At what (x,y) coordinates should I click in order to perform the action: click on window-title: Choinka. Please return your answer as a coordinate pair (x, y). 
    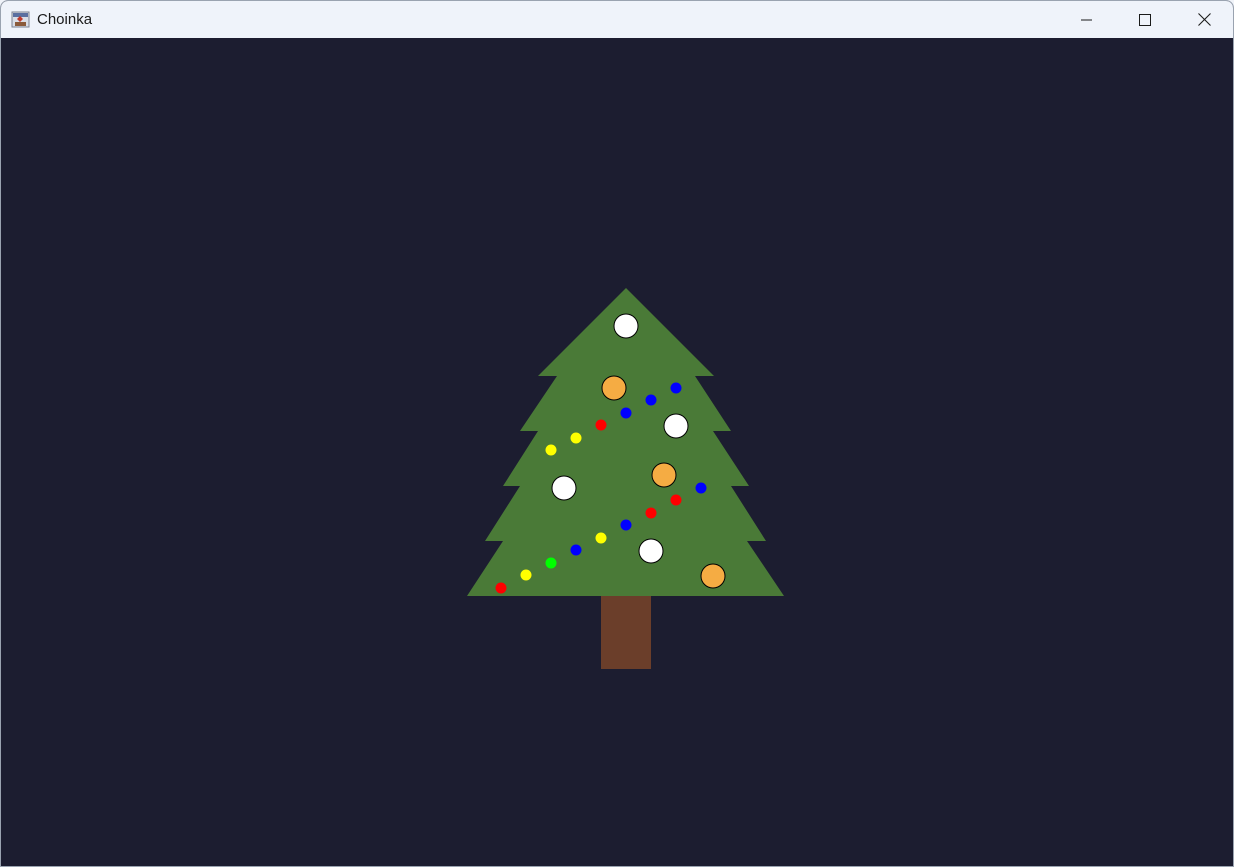
    Looking at the image, I should click on (65, 19).